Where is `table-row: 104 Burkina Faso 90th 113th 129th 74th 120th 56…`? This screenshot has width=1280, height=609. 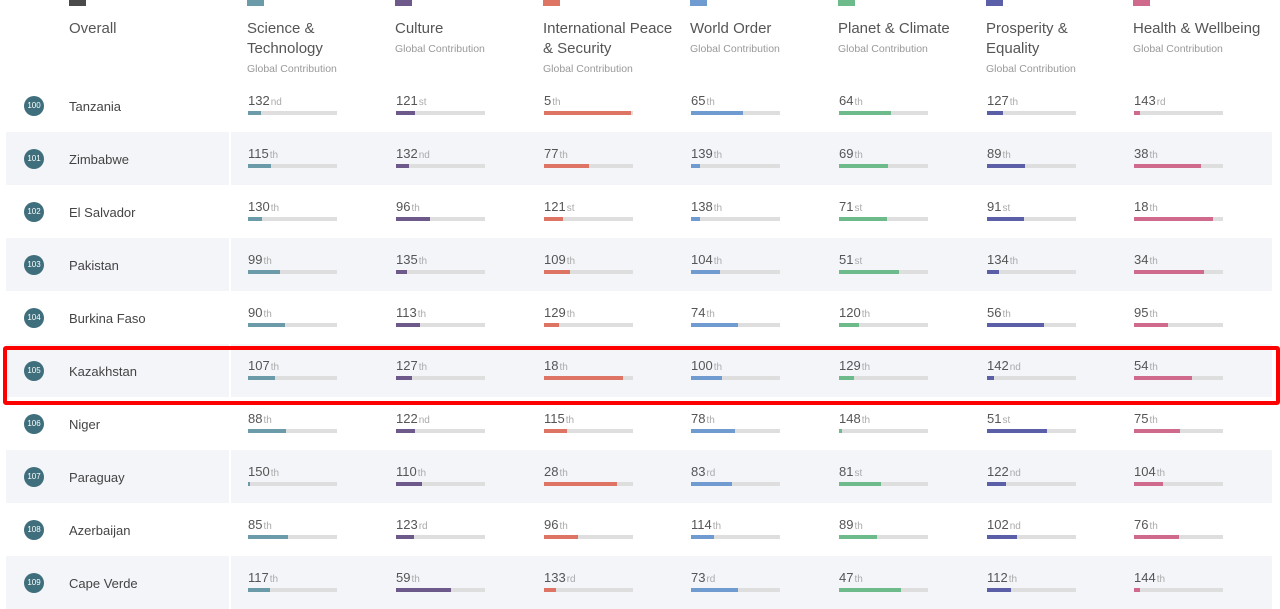 table-row: 104 Burkina Faso 90th 113th 129th 74th 120th 56… is located at coordinates (640, 317).